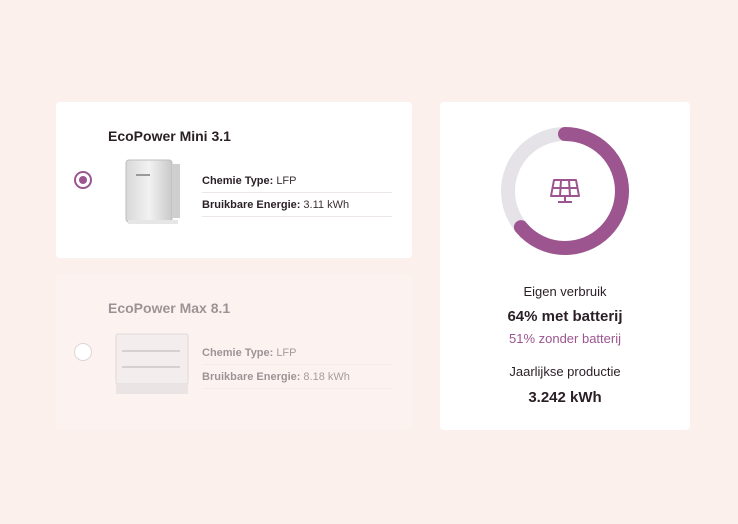  I want to click on spec-value: 3.11 kWh, so click(326, 205).